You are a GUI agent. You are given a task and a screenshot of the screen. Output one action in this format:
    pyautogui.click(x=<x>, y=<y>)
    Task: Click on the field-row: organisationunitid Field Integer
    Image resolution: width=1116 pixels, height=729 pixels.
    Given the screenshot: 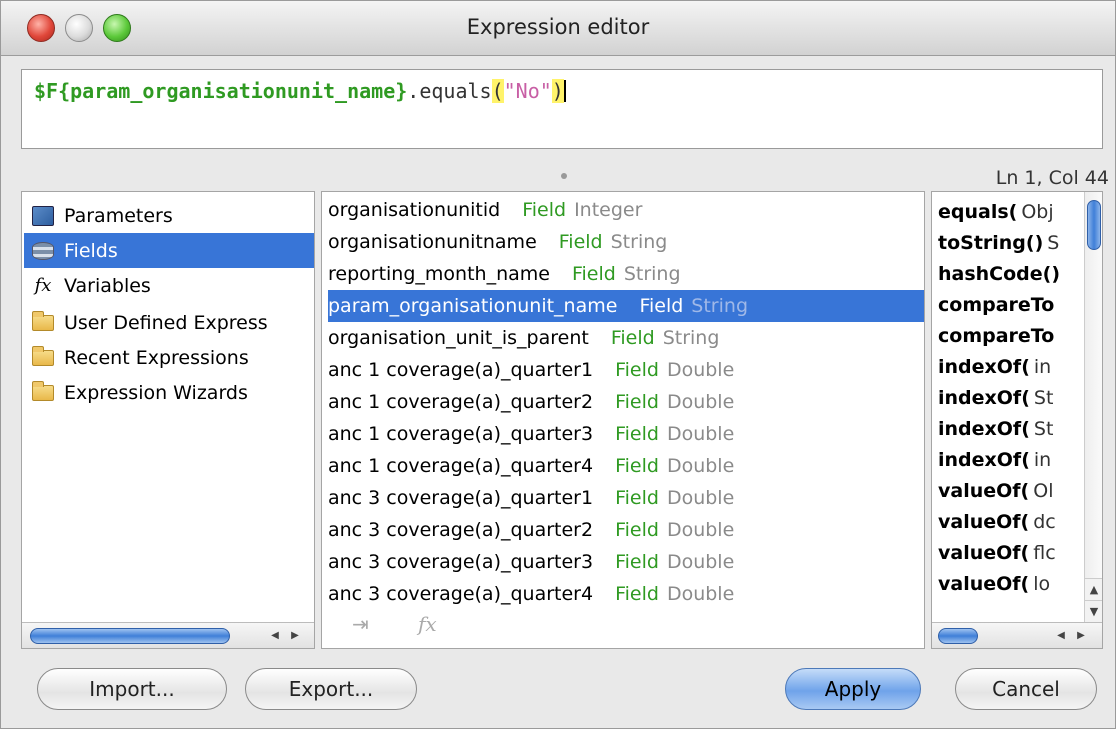 What is the action you would take?
    pyautogui.click(x=626, y=210)
    